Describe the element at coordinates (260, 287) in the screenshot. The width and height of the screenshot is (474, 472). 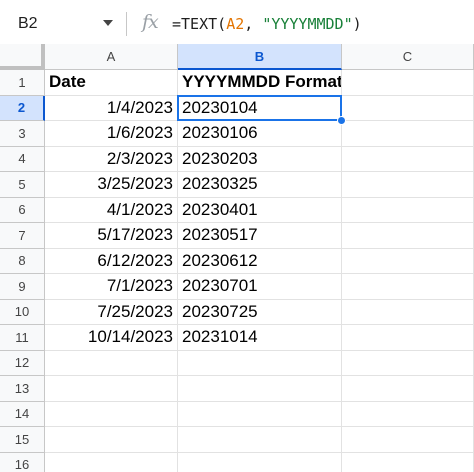
I see `cell-b9: 20230701` at that location.